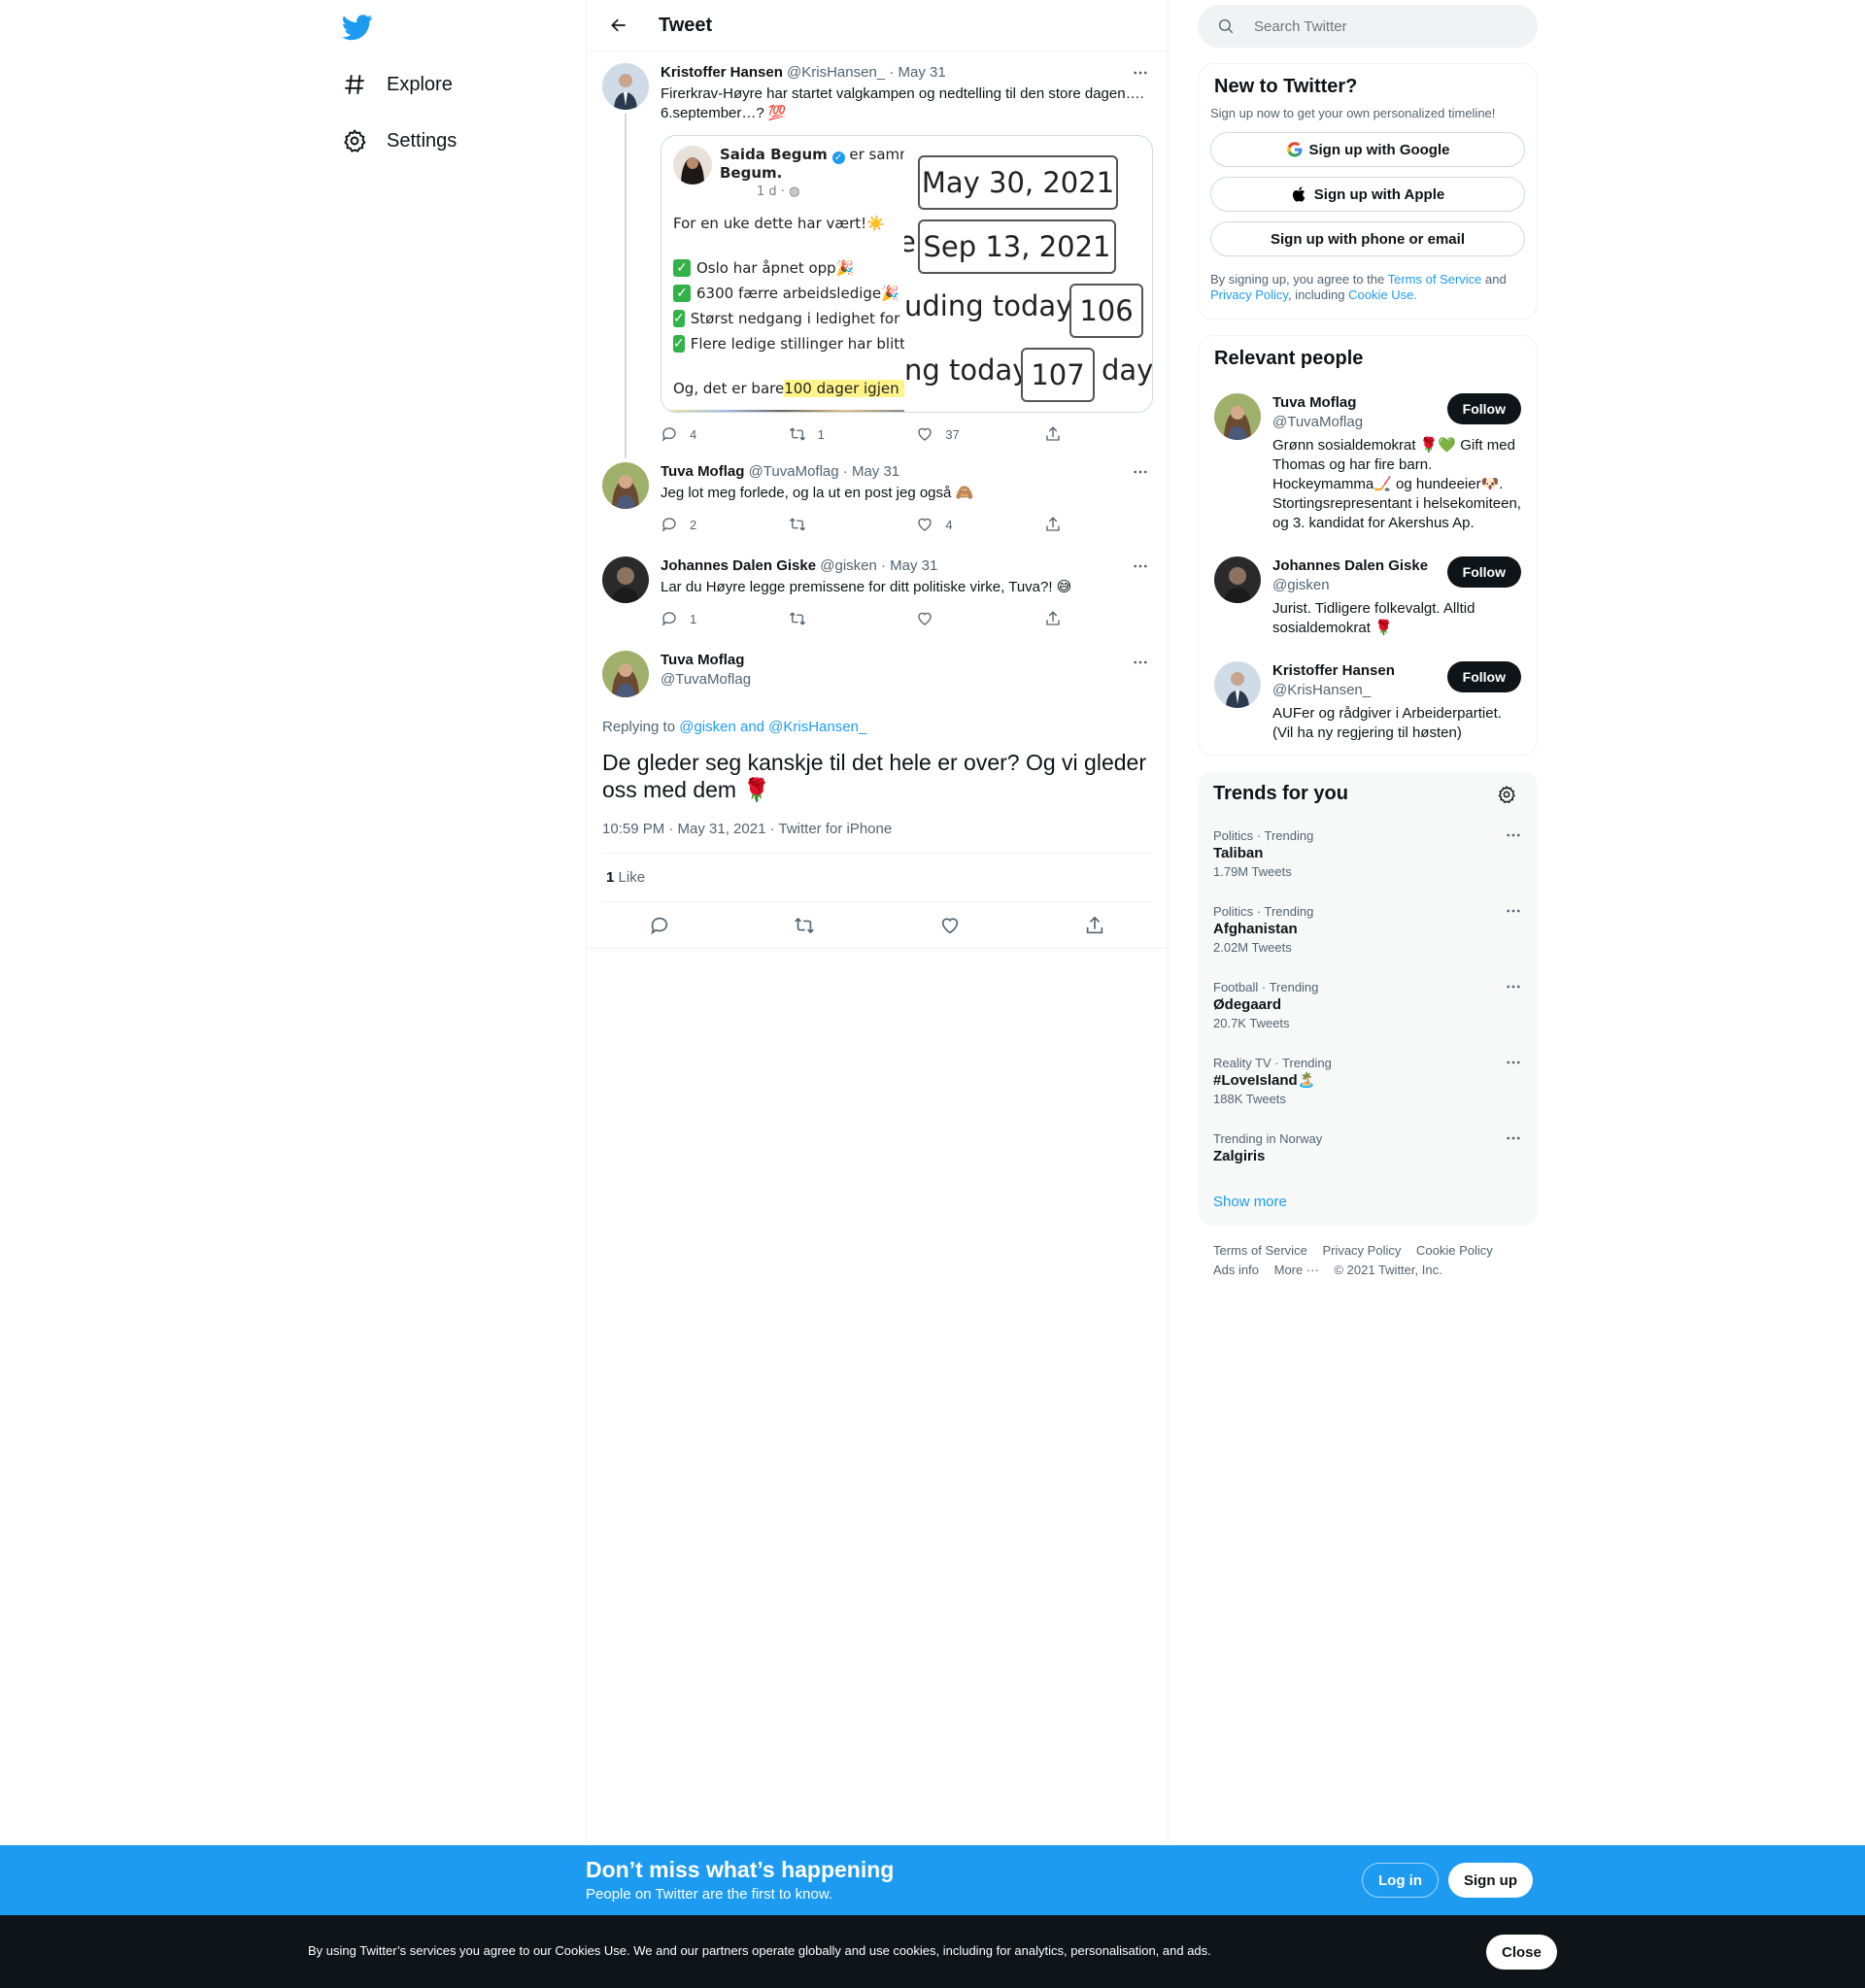 The width and height of the screenshot is (1865, 1988). Describe the element at coordinates (1296, 1270) in the screenshot. I see `footer-more-link: More ···` at that location.